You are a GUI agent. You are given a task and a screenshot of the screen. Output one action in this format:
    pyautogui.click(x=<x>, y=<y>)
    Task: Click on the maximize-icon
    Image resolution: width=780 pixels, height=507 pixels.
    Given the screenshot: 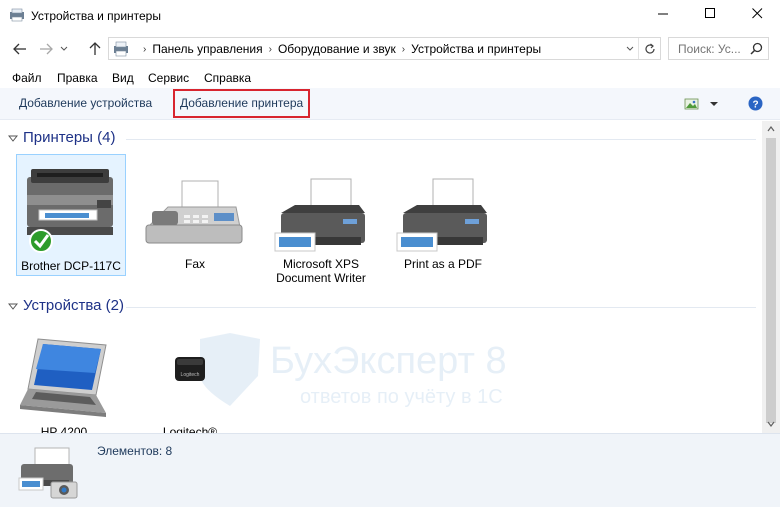 What is the action you would take?
    pyautogui.click(x=709, y=12)
    